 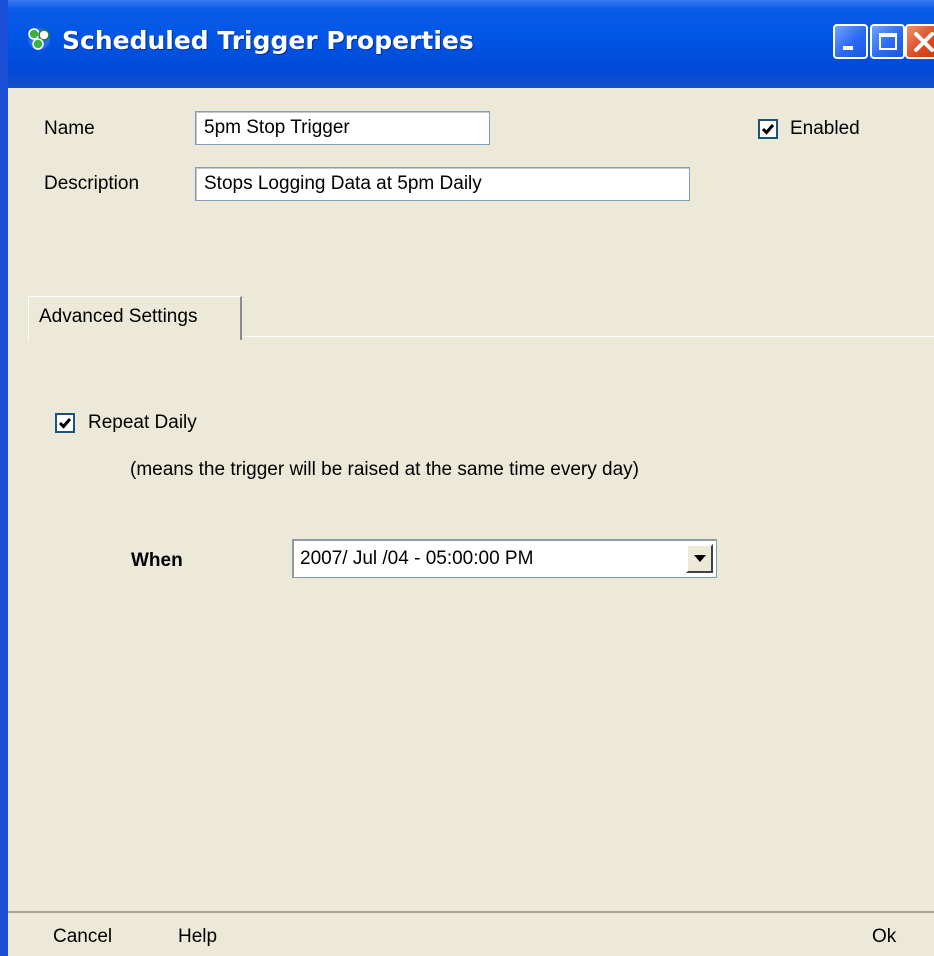 I want to click on minimize-button, so click(x=850, y=41).